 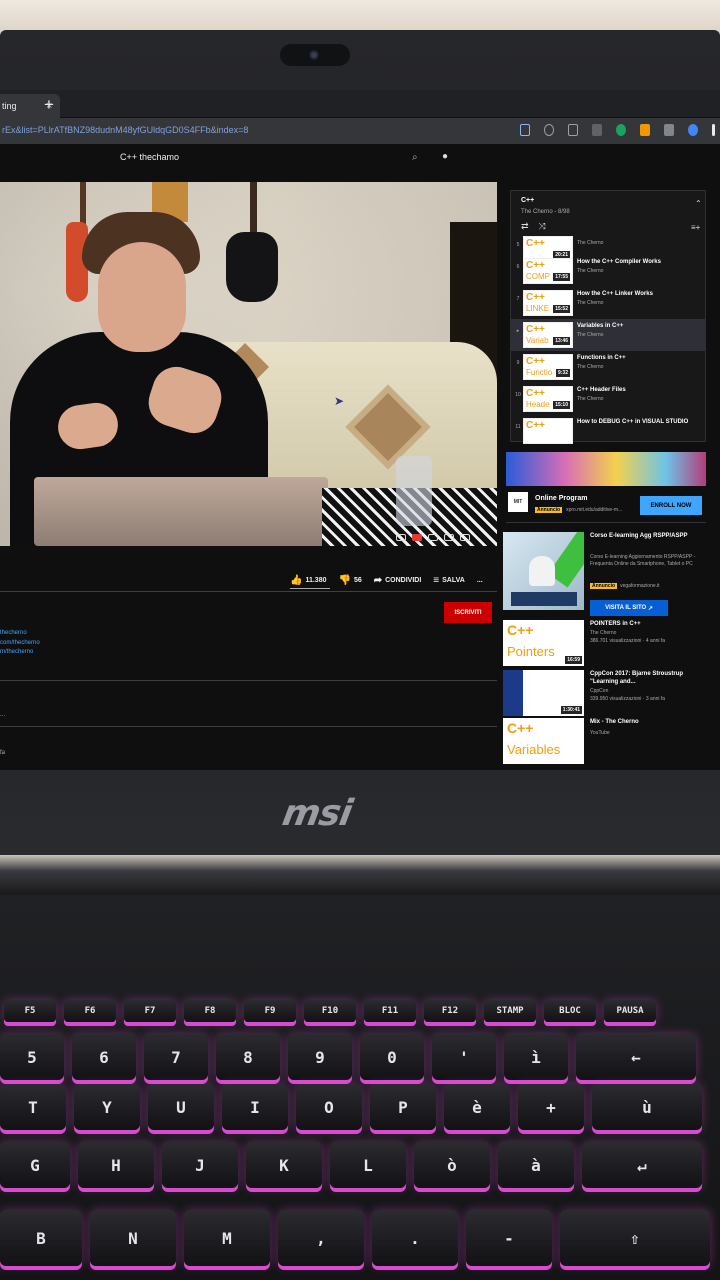 I want to click on playlist-item: 11 C++ How to DEBUG C++ in VISUAL STUDIO, so click(x=608, y=431).